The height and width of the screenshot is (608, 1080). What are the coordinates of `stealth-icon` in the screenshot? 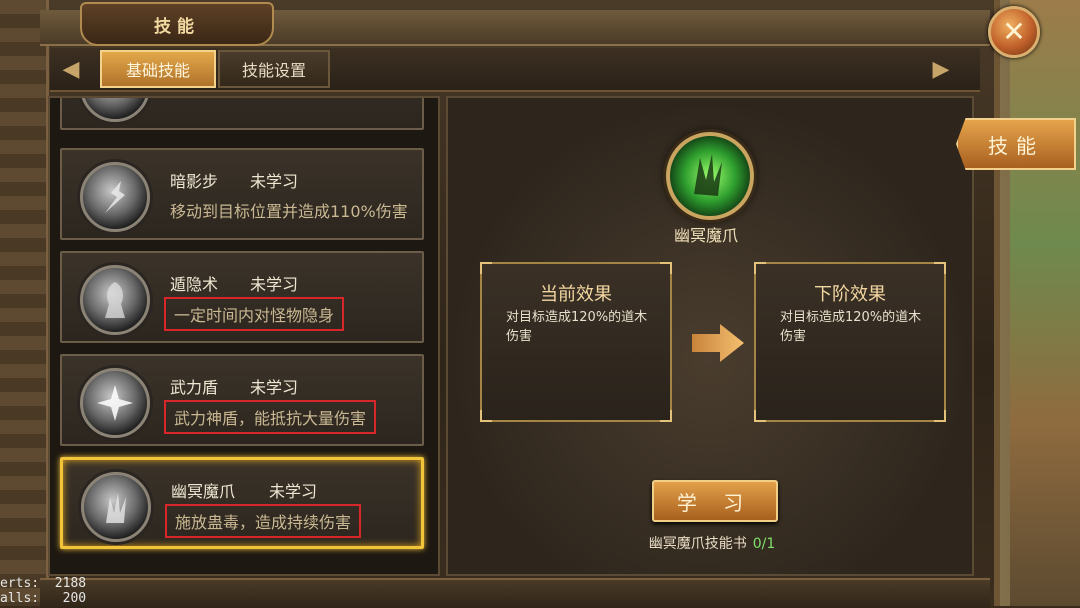 It's located at (115, 300).